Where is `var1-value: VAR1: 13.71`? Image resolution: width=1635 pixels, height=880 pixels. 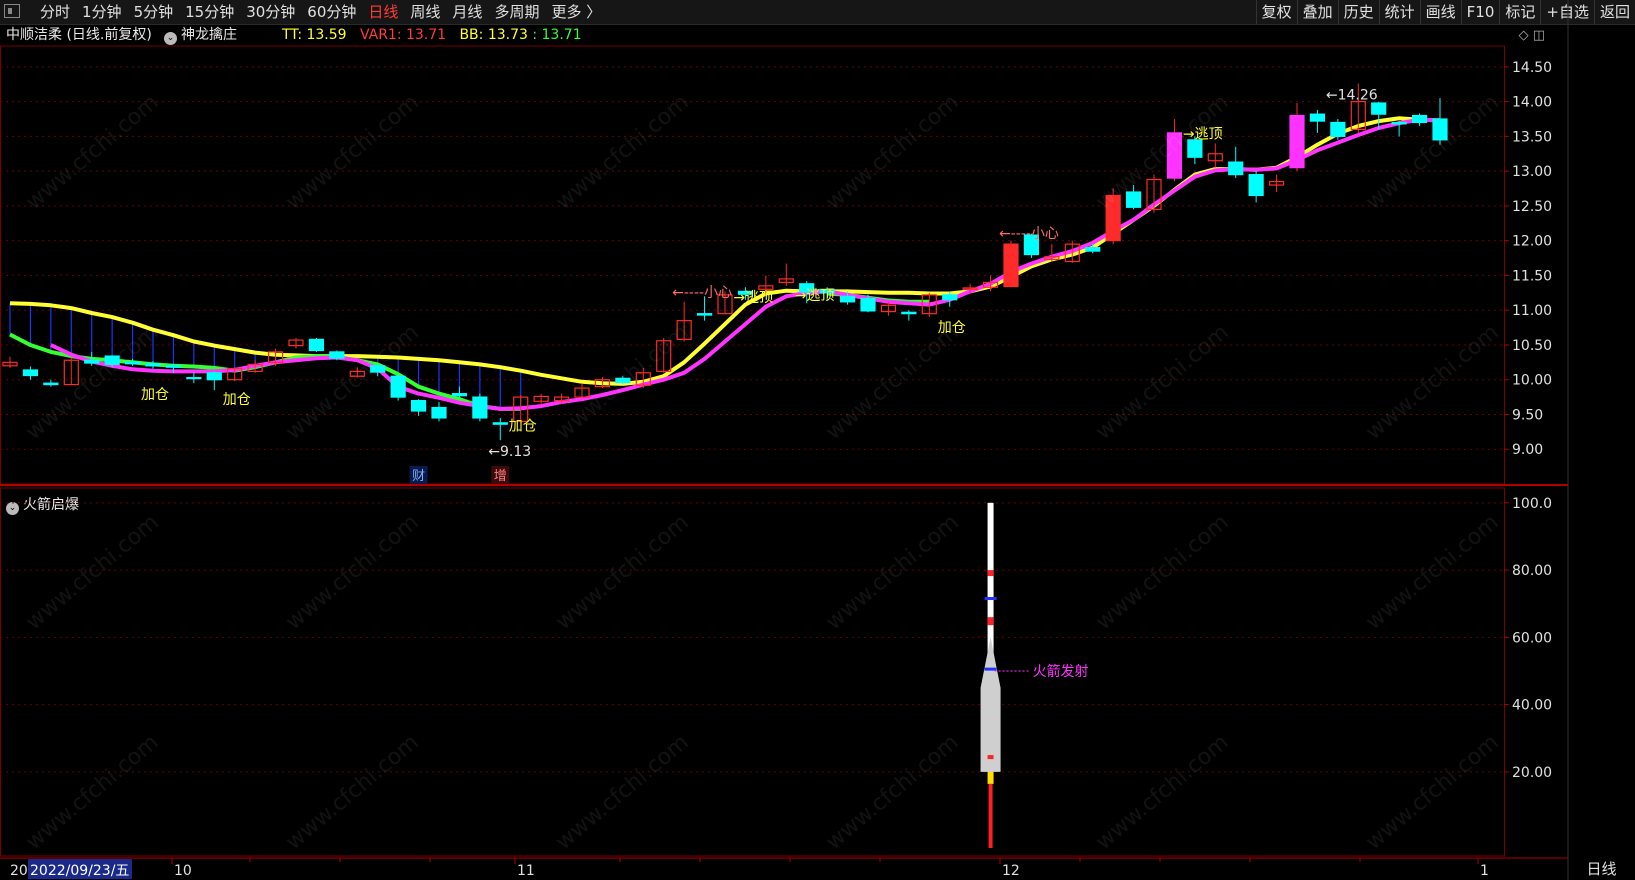
var1-value: VAR1: 13.71 is located at coordinates (403, 35).